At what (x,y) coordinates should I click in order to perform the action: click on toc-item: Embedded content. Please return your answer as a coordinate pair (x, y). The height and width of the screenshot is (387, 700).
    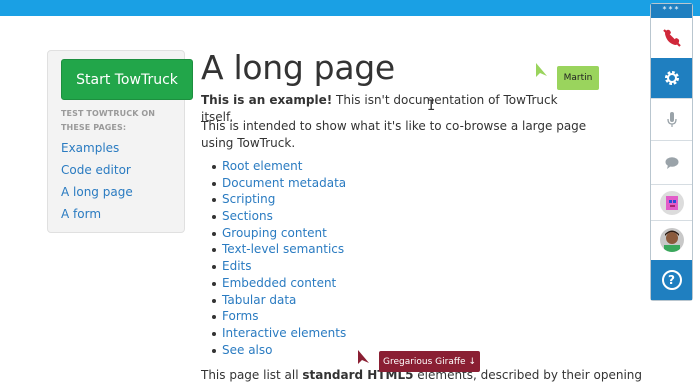
    Looking at the image, I should click on (273, 283).